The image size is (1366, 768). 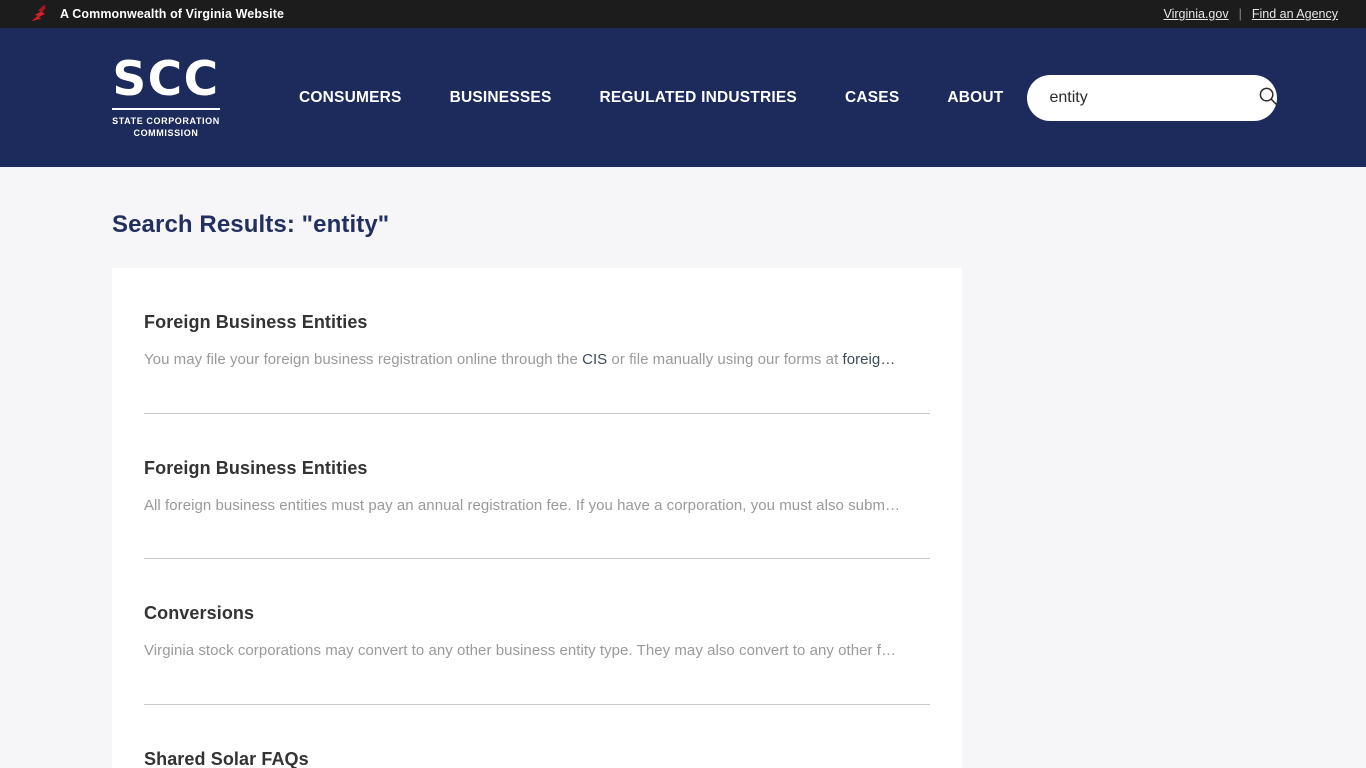 I want to click on scc-logo: SCC STATE CORPORATION COMMISSION, so click(x=166, y=95).